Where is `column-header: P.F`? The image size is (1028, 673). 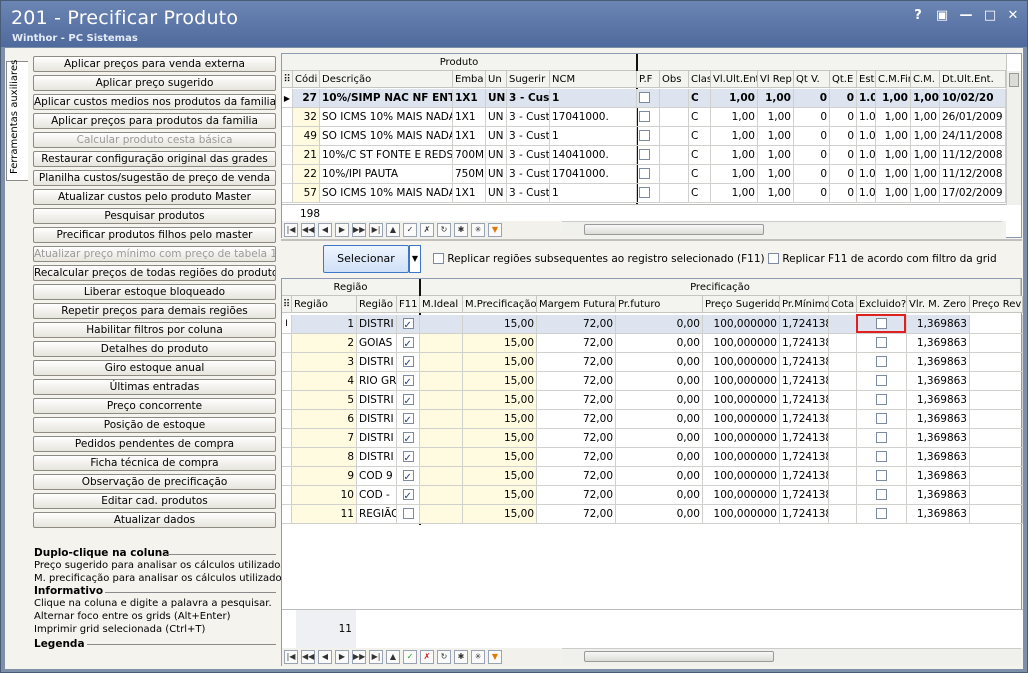
column-header: P.F is located at coordinates (648, 79).